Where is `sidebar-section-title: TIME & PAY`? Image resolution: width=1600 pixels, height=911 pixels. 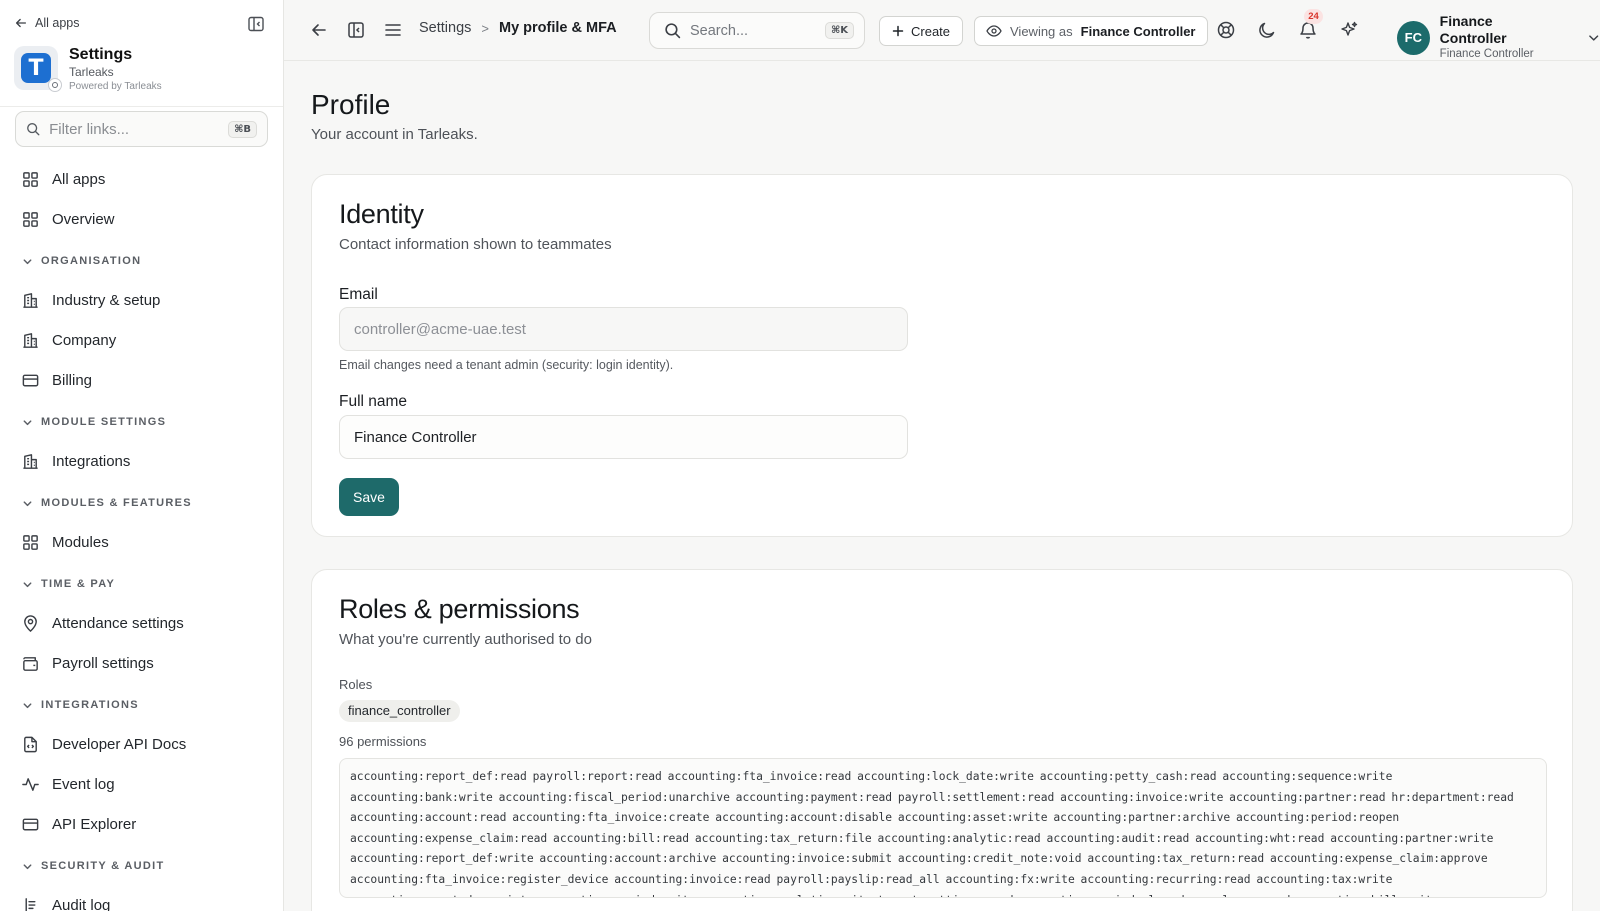
sidebar-section-title: TIME & PAY is located at coordinates (78, 584).